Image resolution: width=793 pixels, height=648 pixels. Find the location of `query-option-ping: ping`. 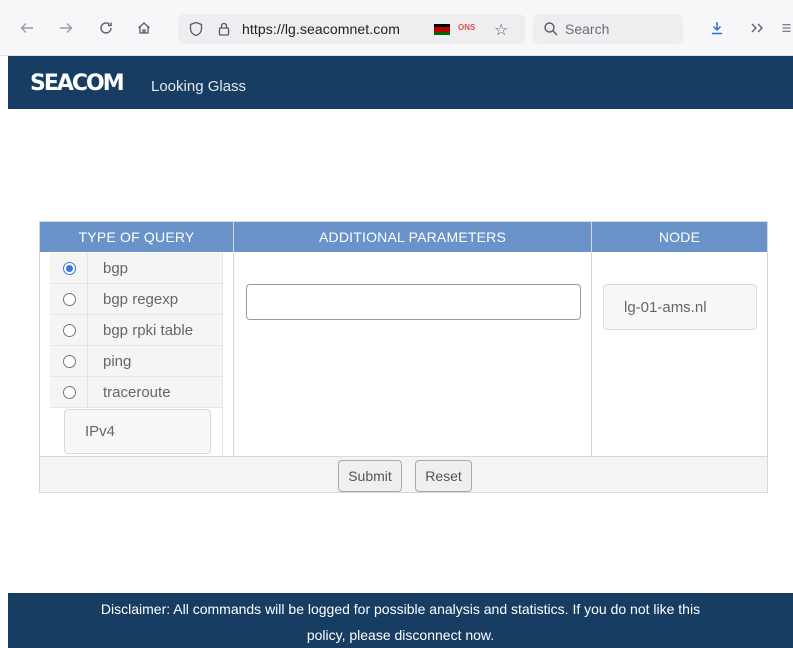

query-option-ping: ping is located at coordinates (136, 361).